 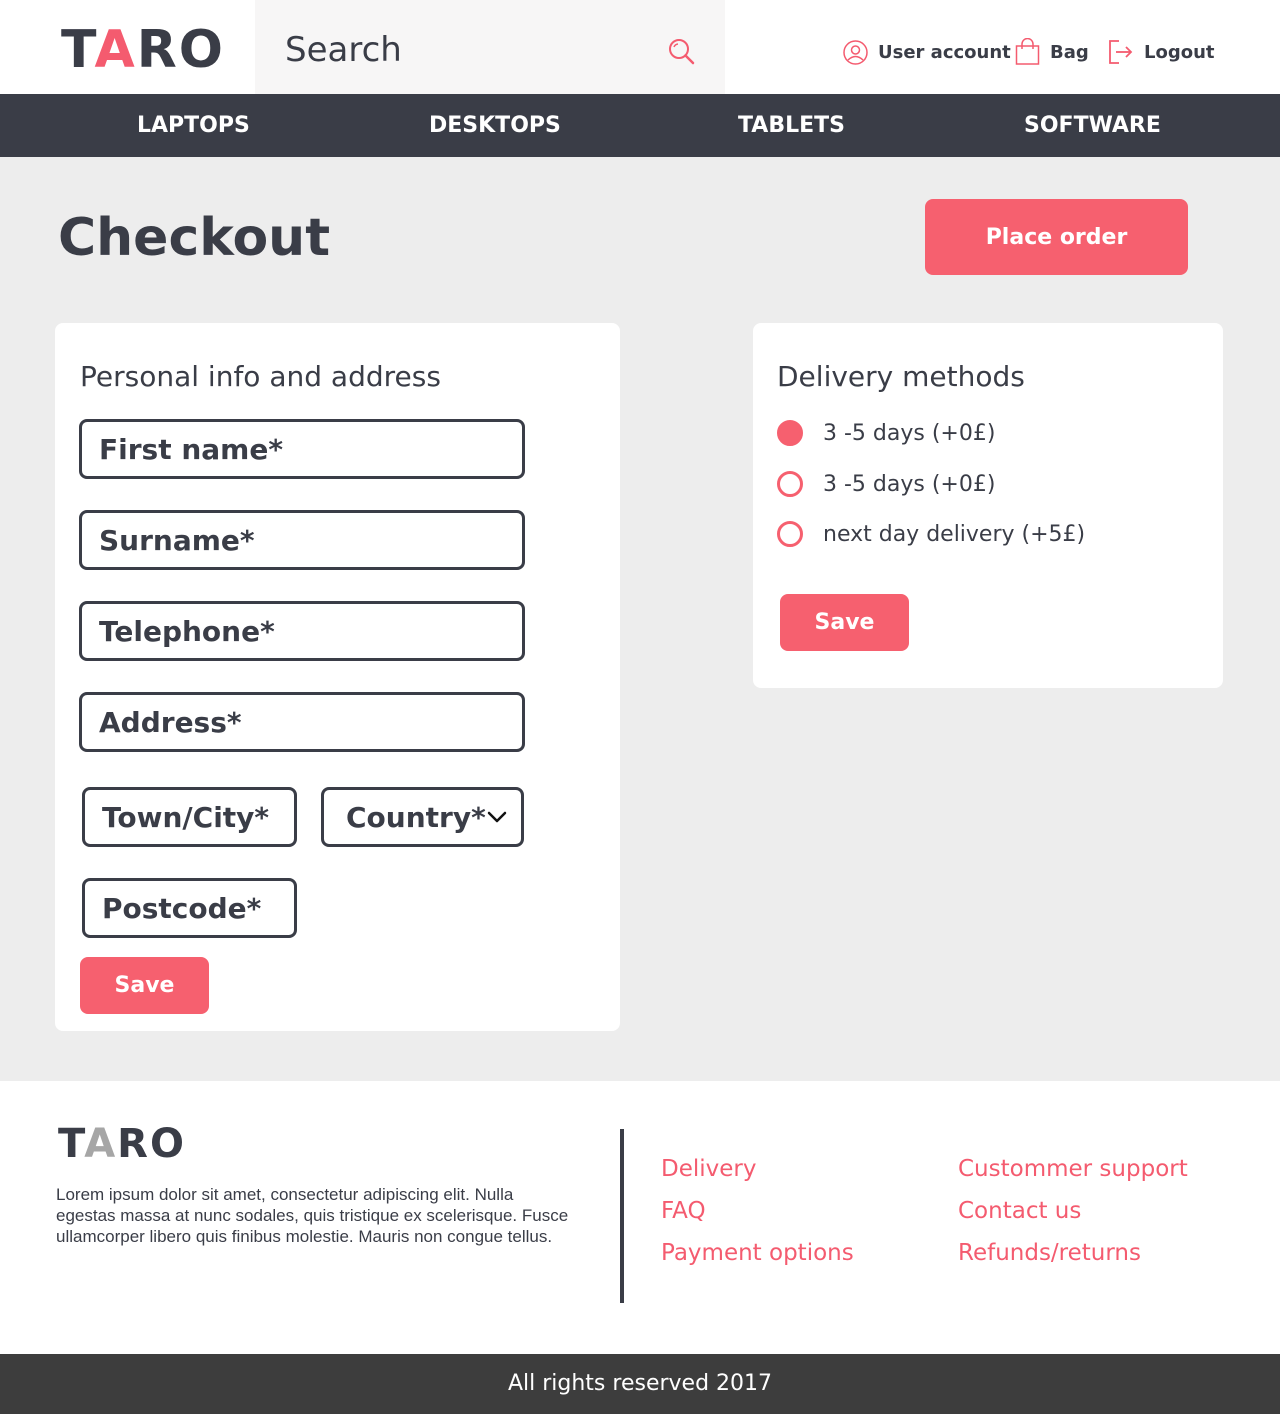 I want to click on footer-link-faq: FAQ, so click(x=683, y=1211).